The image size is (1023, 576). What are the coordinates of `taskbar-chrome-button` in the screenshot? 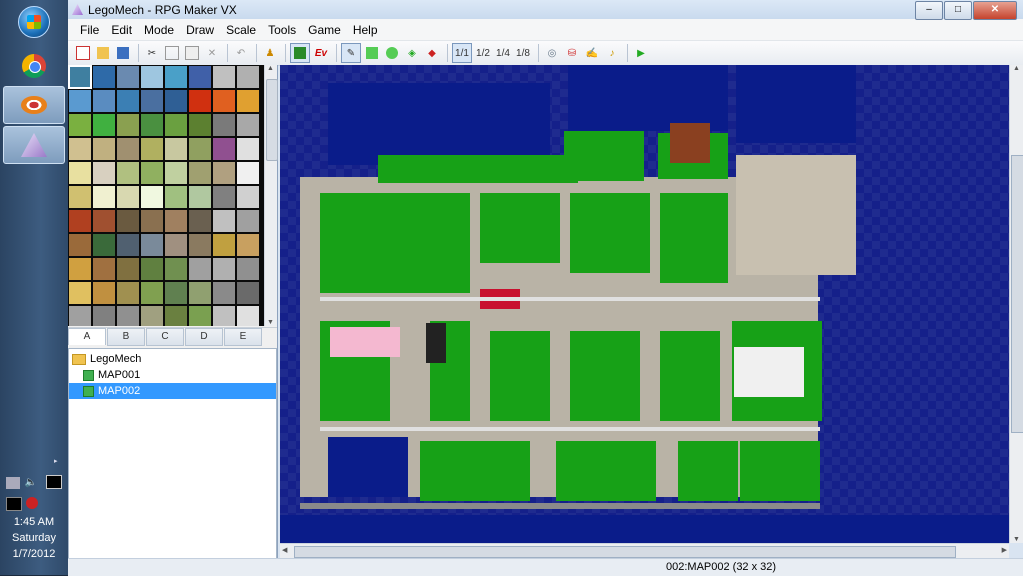 It's located at (34, 66).